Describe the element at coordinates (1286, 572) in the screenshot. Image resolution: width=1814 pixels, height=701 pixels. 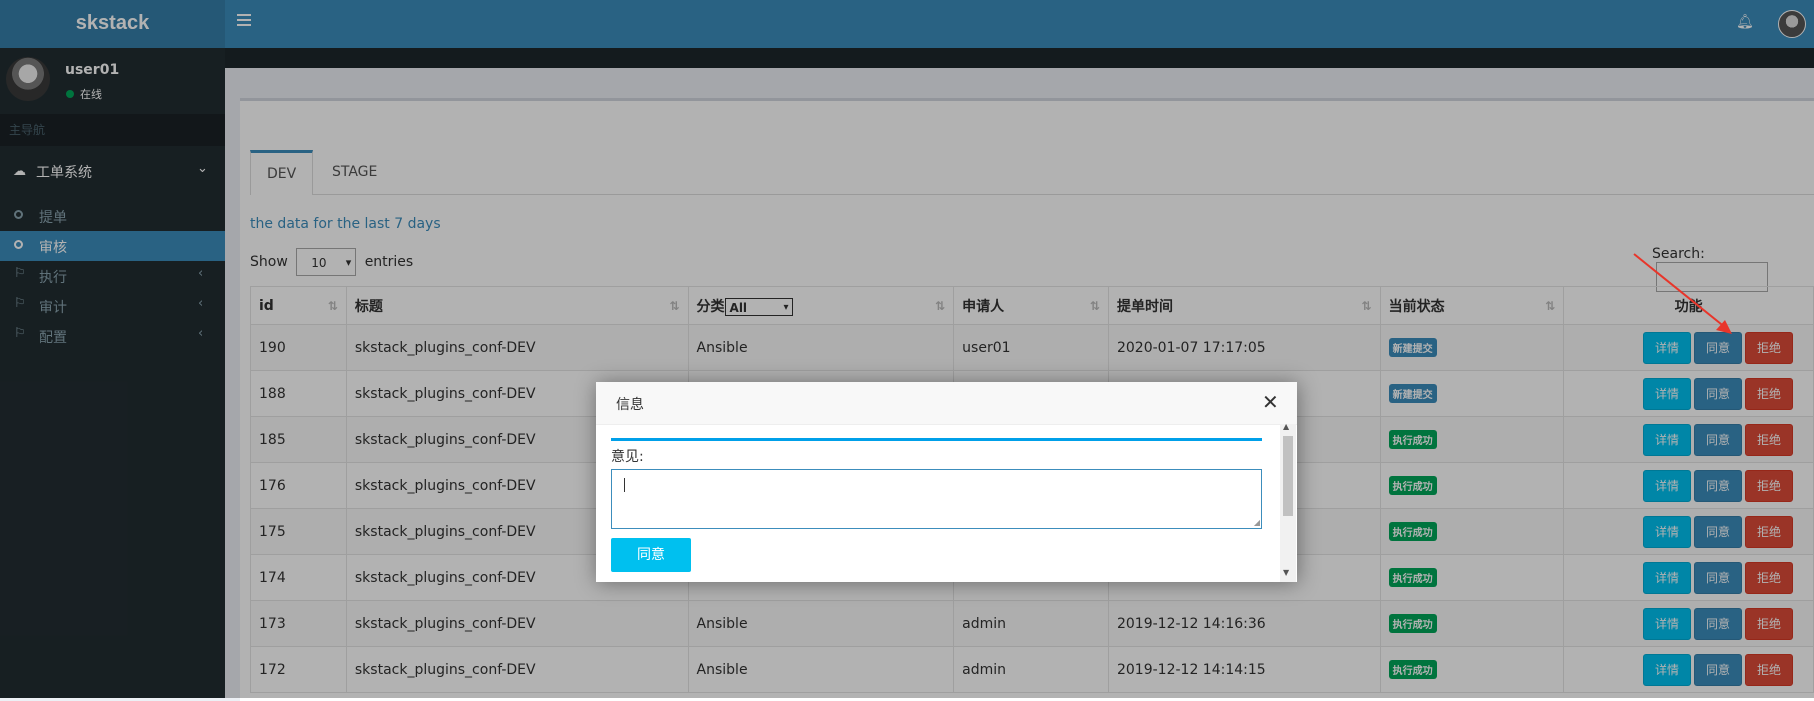
I see `scroll-down-icon: ▼` at that location.